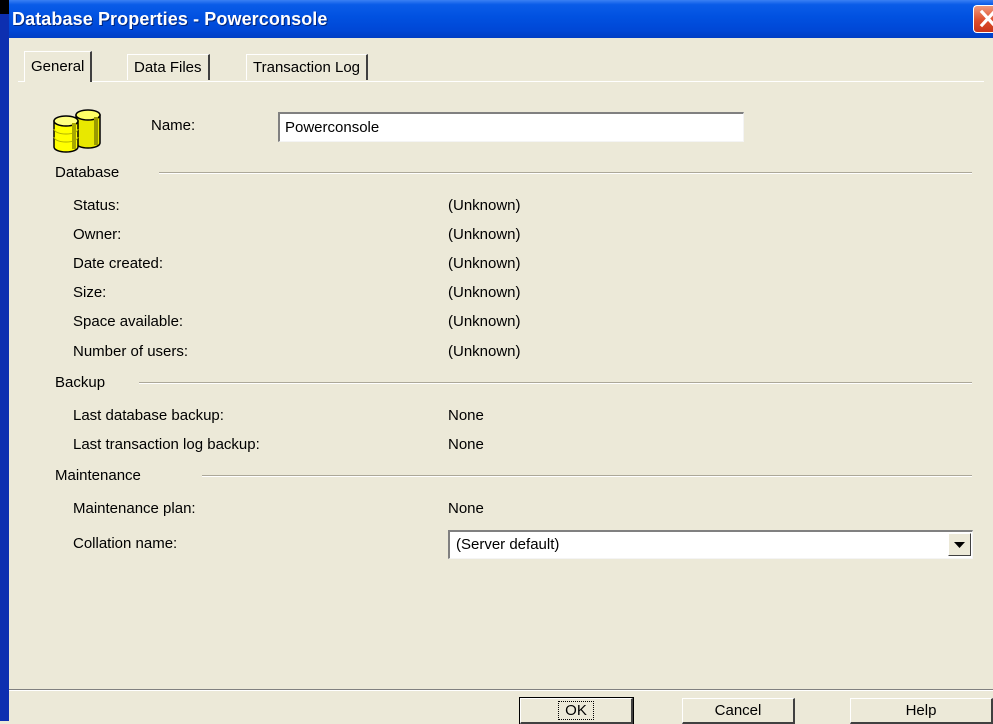 This screenshot has height=724, width=993. I want to click on close-button, so click(983, 19).